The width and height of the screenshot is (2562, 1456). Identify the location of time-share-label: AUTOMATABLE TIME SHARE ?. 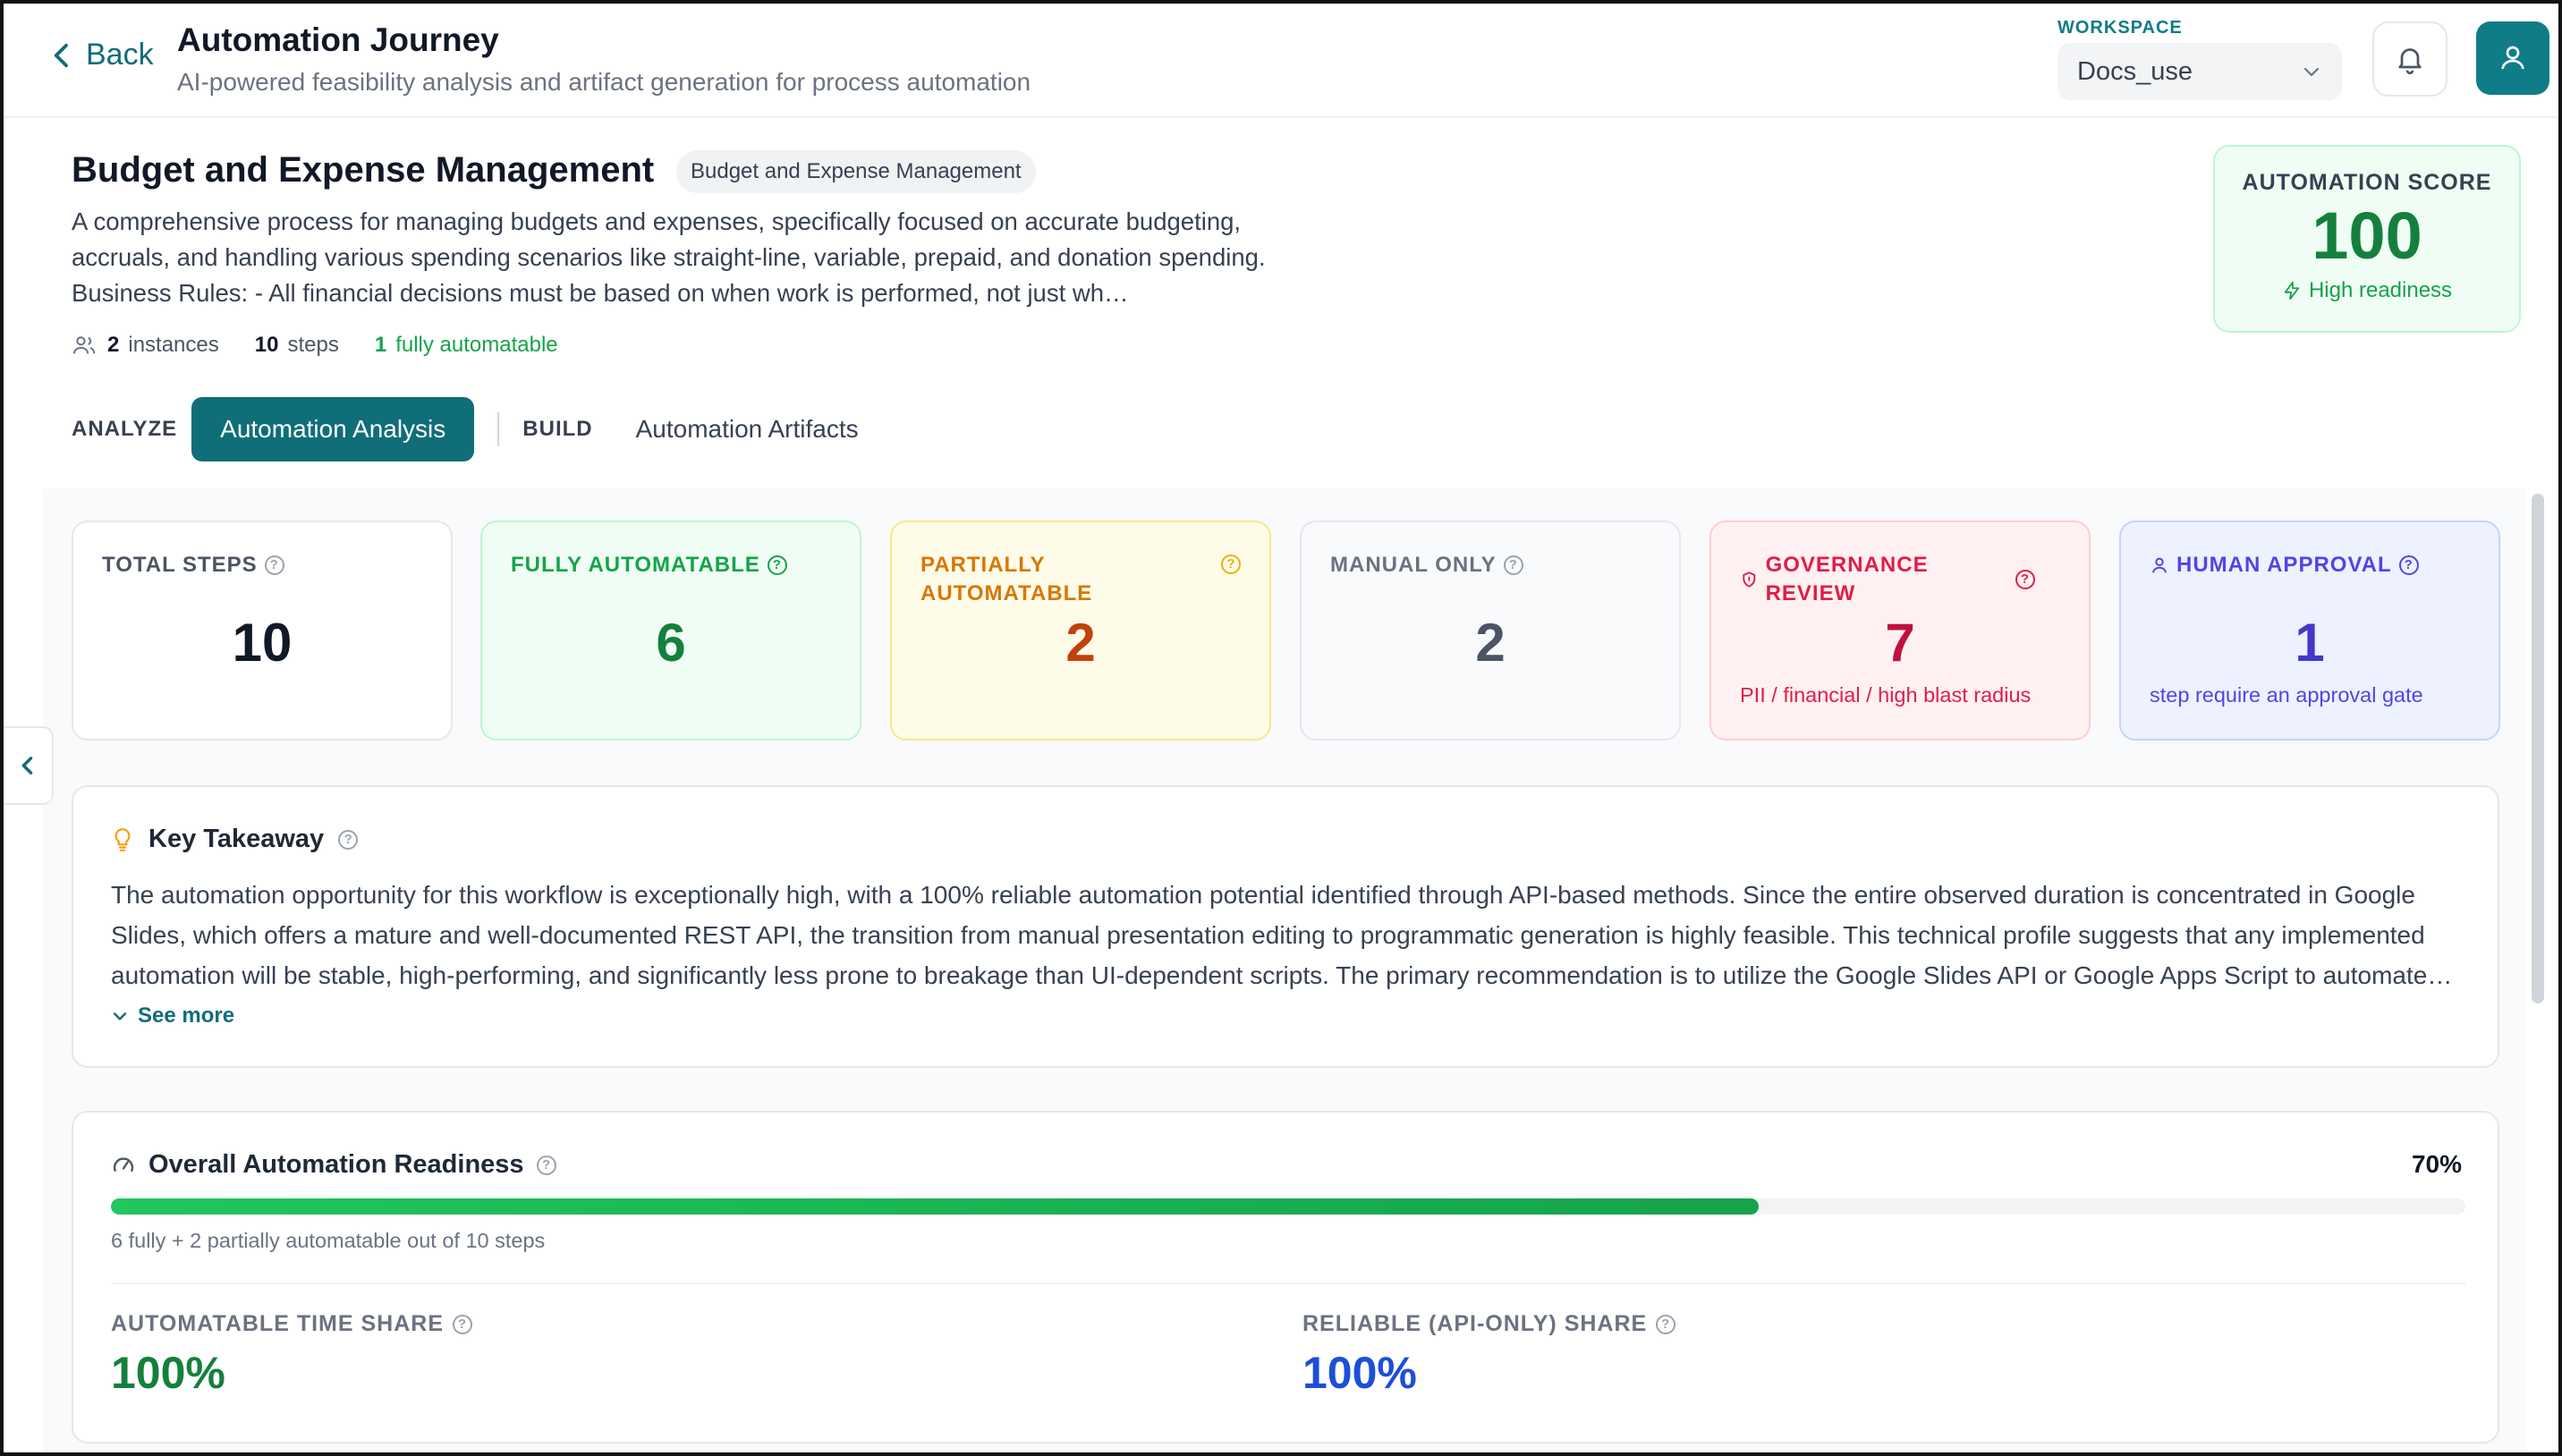
(291, 1324).